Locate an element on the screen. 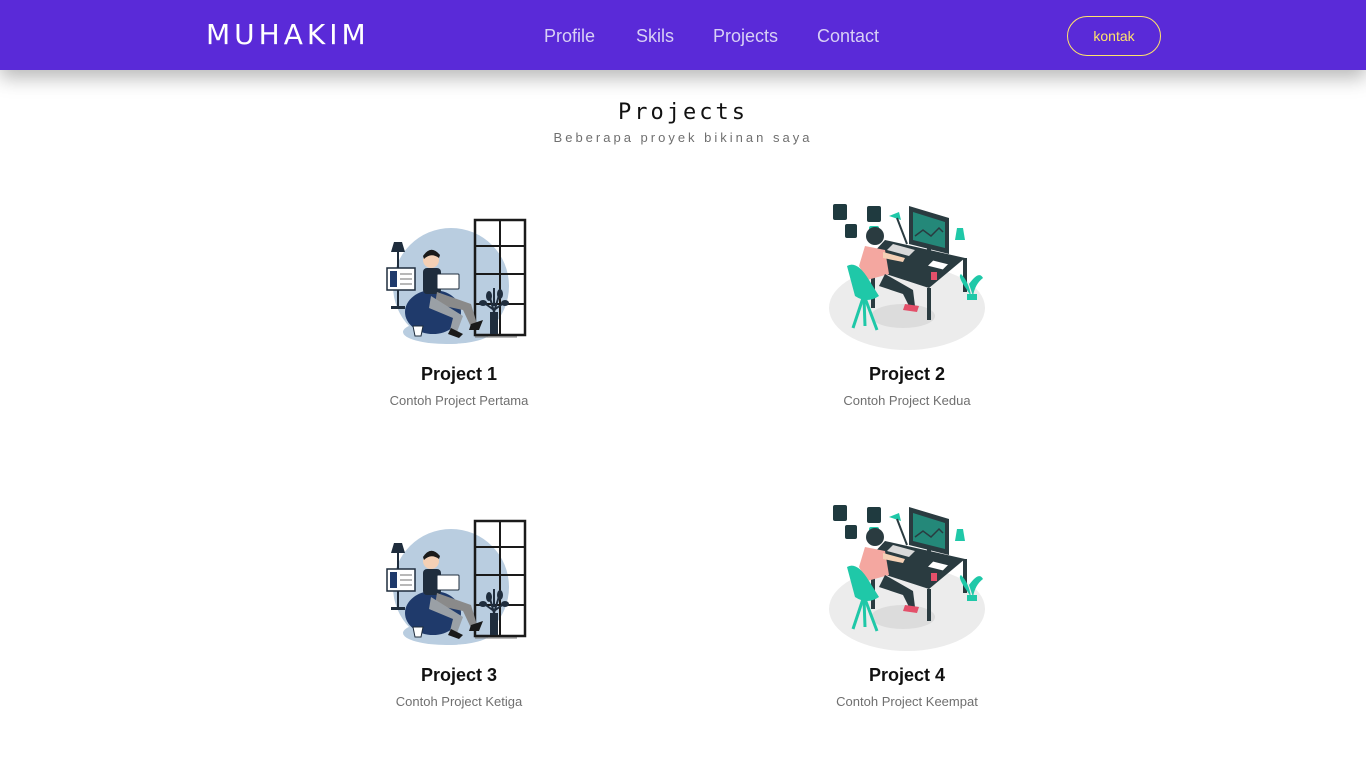 The image size is (1366, 768). project-title: Project 3 is located at coordinates (459, 675).